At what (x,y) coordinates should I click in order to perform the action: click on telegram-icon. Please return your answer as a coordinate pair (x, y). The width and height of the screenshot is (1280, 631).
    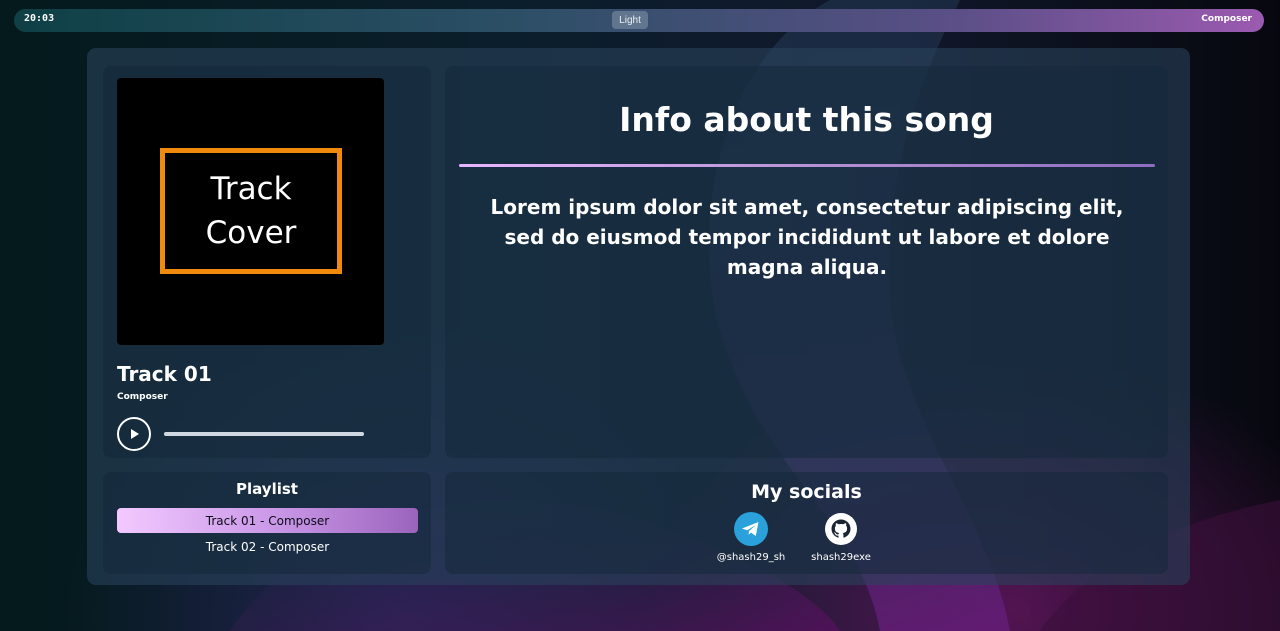
    Looking at the image, I should click on (751, 529).